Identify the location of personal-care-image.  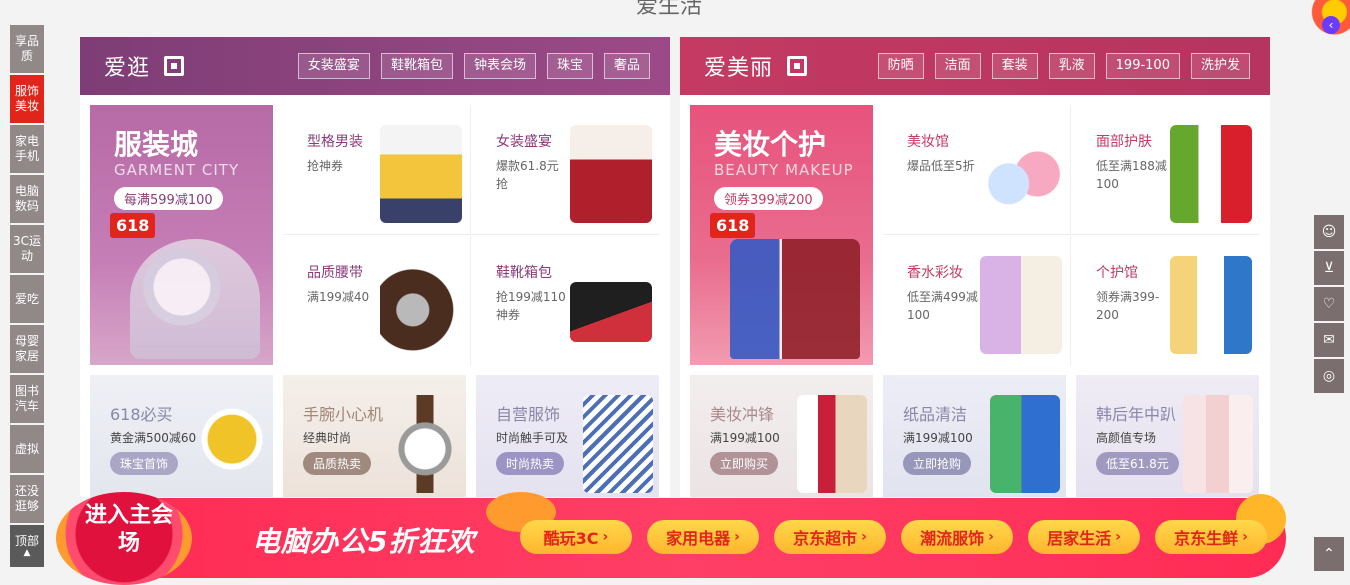
(1211, 305).